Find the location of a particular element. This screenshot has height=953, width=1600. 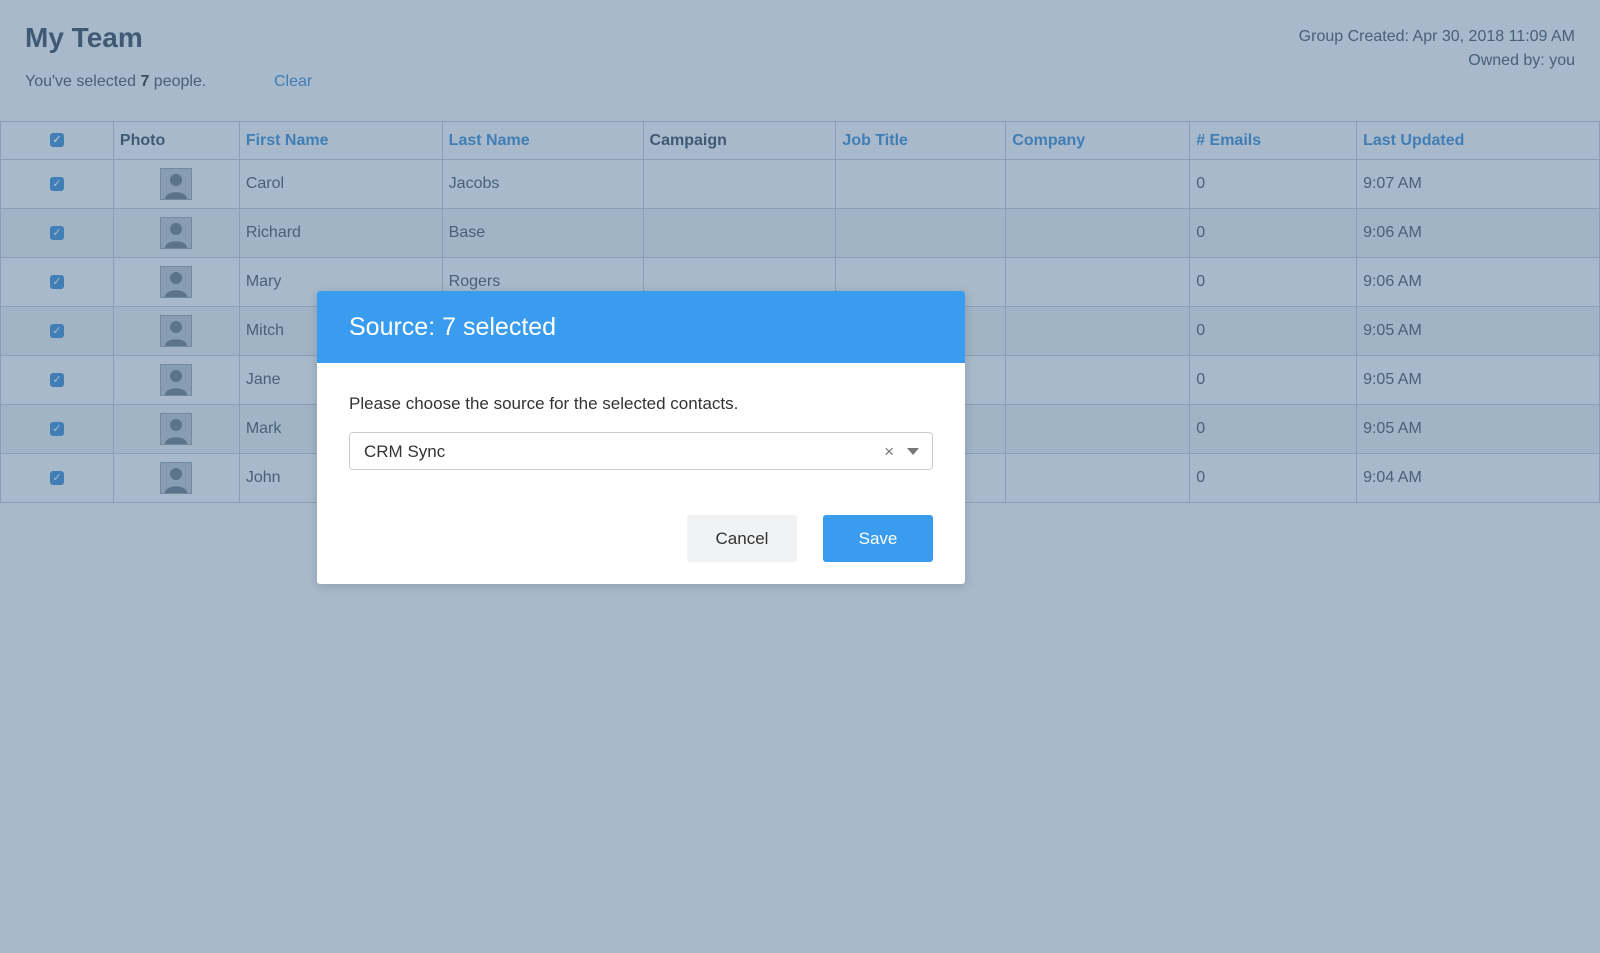

cancel-button: Cancel is located at coordinates (742, 538).